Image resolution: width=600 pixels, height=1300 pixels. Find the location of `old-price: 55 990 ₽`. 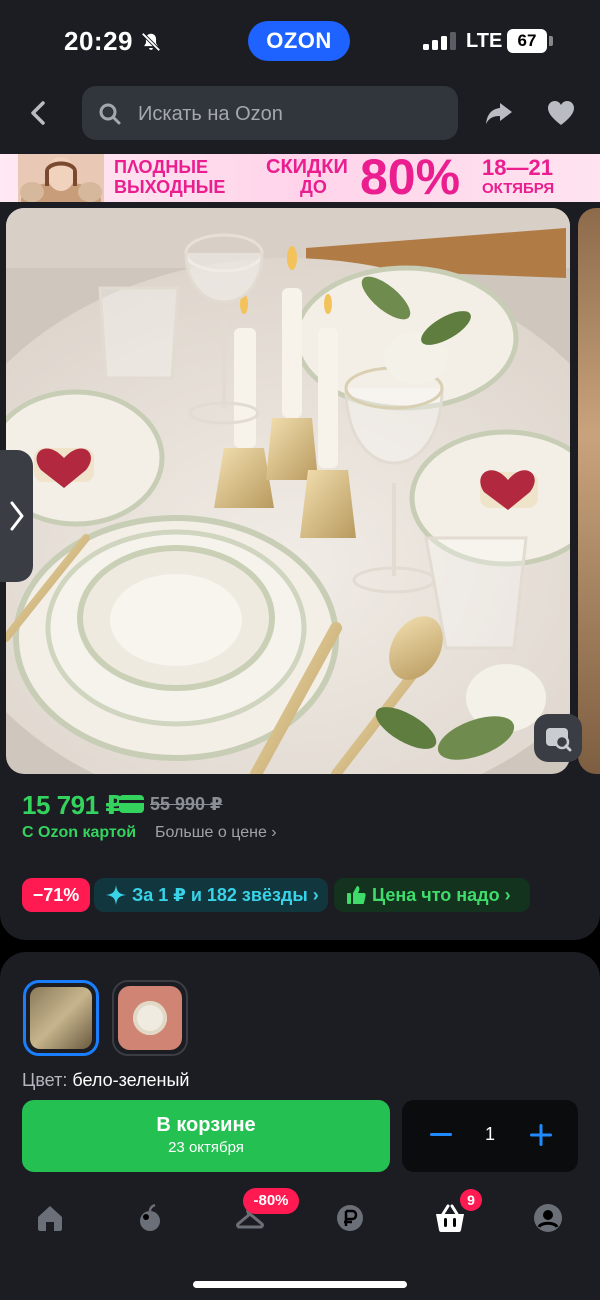

old-price: 55 990 ₽ is located at coordinates (186, 804).